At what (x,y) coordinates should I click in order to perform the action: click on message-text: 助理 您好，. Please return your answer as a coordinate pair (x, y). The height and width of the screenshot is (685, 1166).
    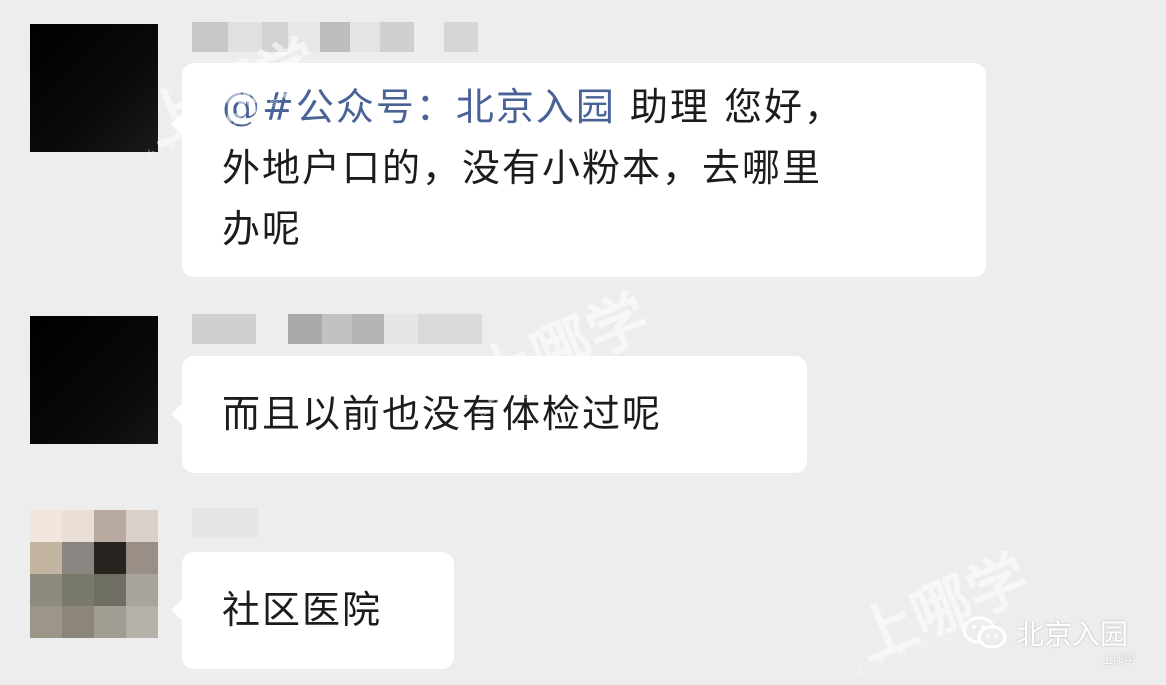
    Looking at the image, I should click on (730, 107).